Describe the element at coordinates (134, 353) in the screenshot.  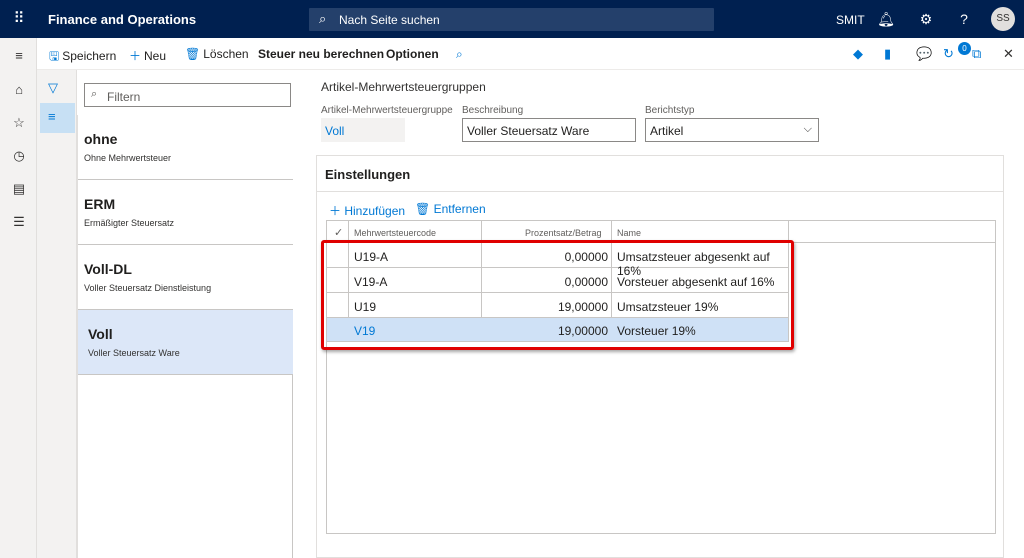
I see `list-item-subtitle: Voller Steuersatz Ware` at that location.